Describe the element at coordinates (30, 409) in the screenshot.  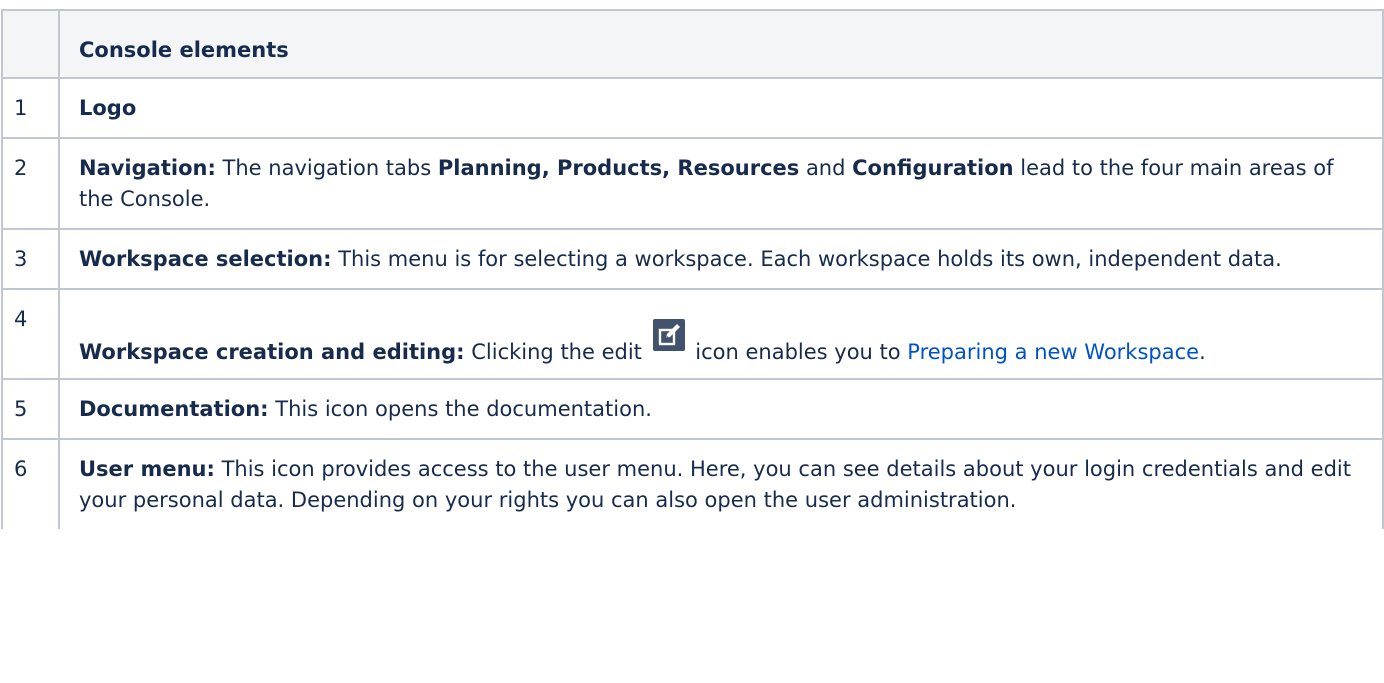
I see `row-number: 5` at that location.